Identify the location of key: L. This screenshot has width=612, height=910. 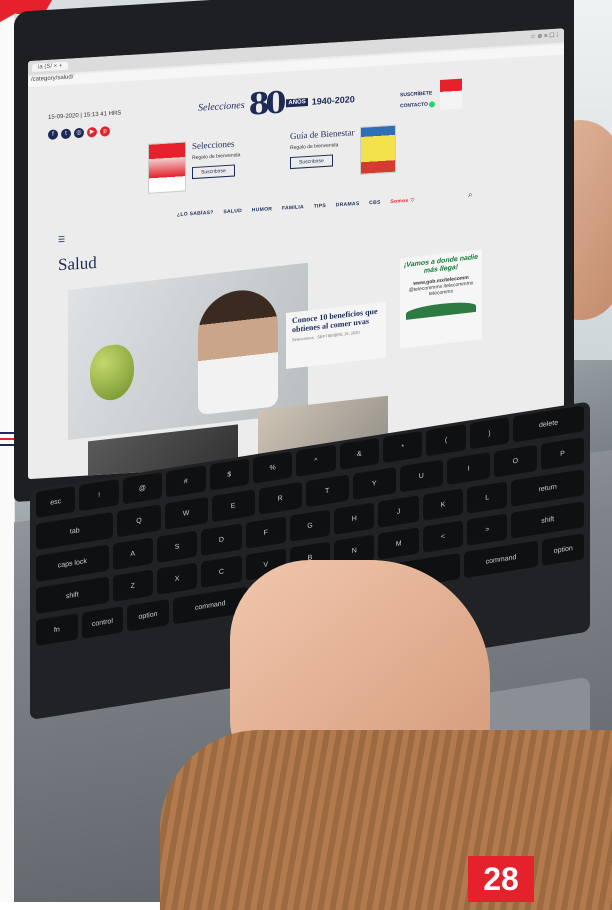
(487, 497).